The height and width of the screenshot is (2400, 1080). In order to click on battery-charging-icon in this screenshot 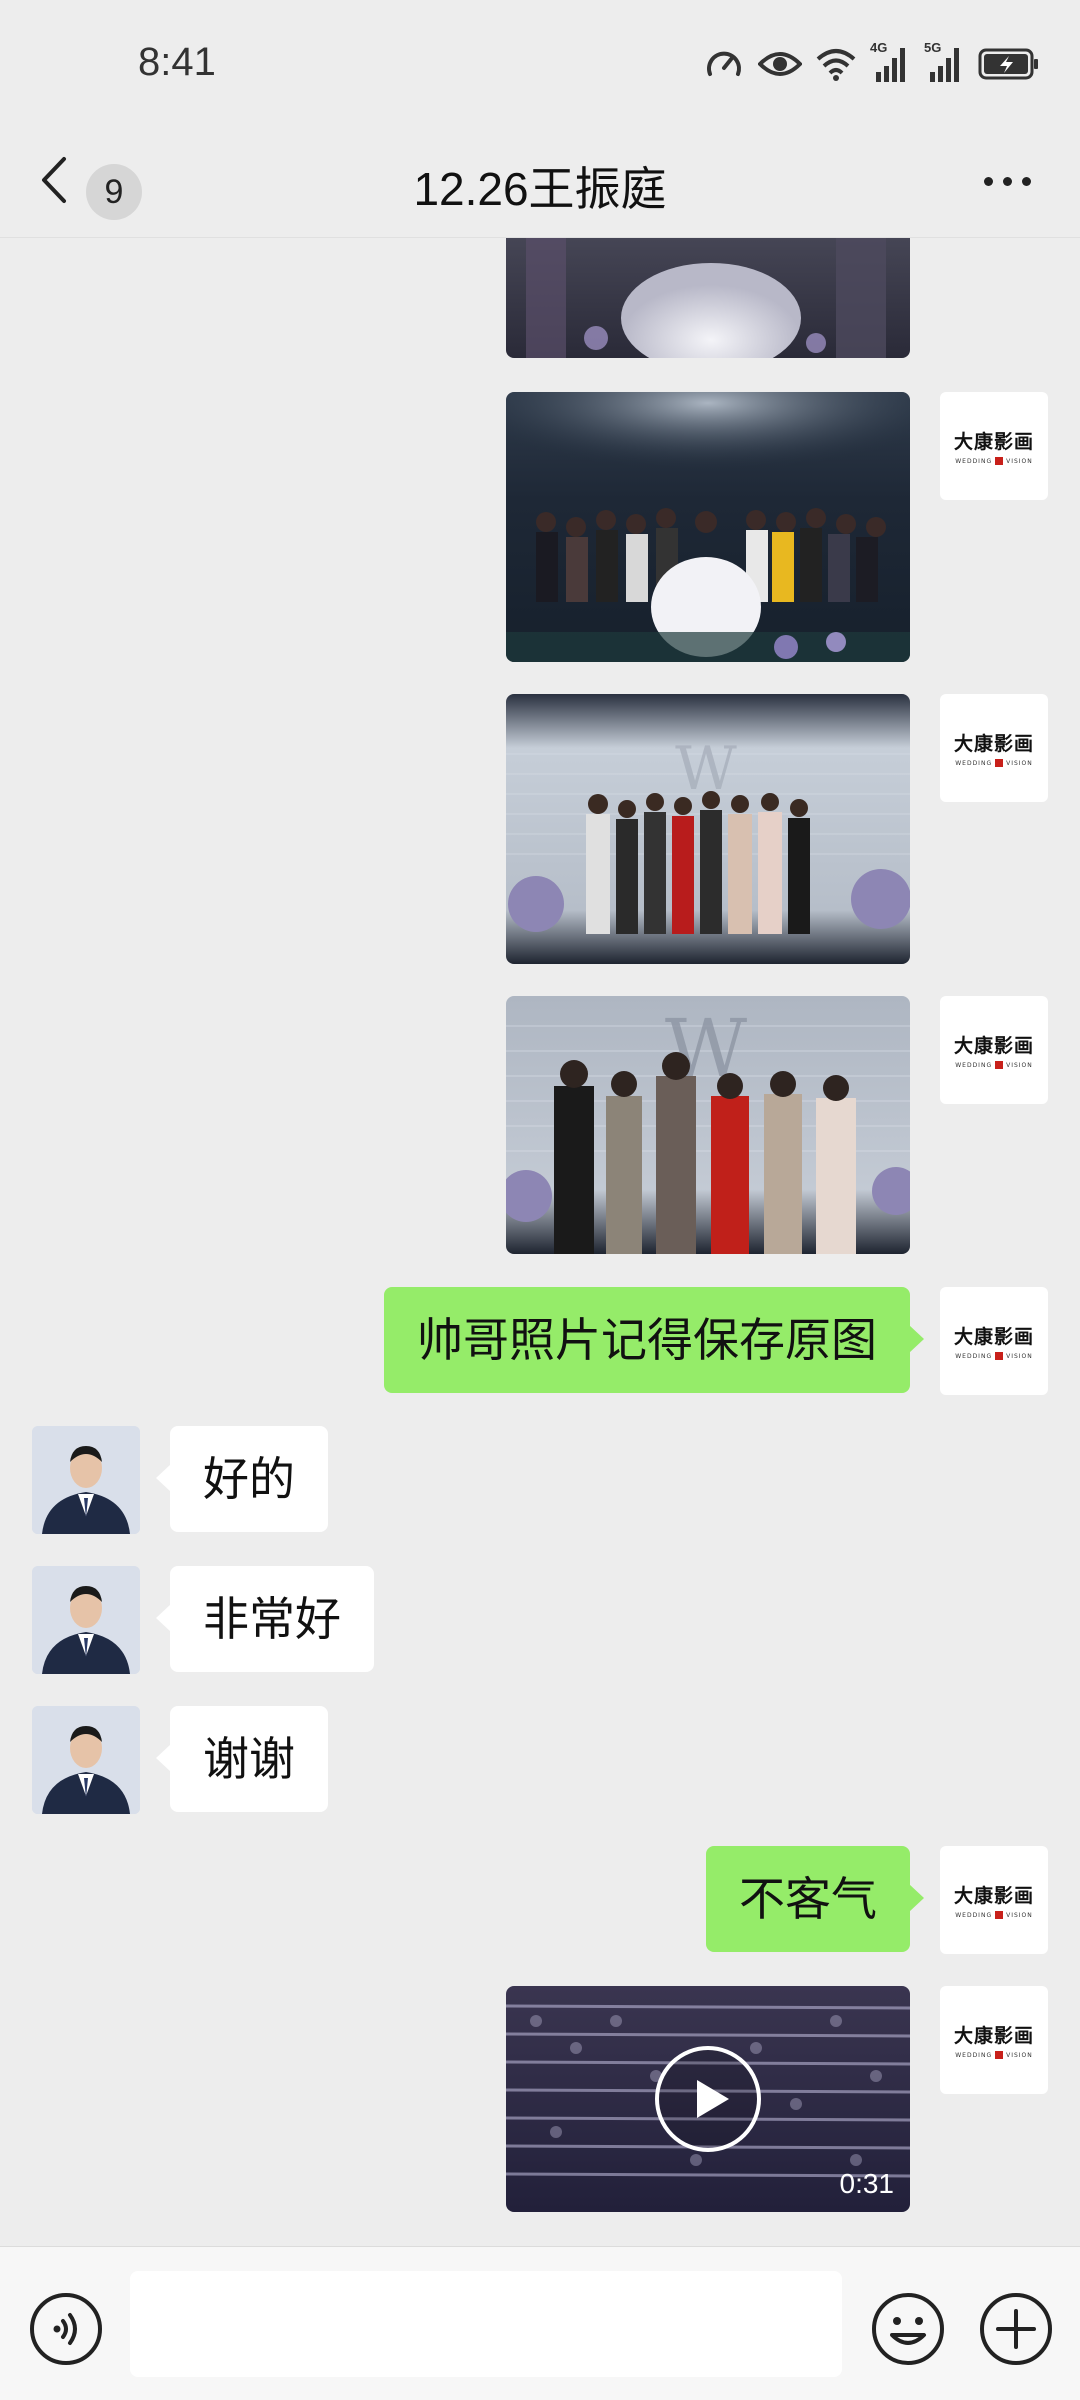, I will do `click(1009, 64)`.